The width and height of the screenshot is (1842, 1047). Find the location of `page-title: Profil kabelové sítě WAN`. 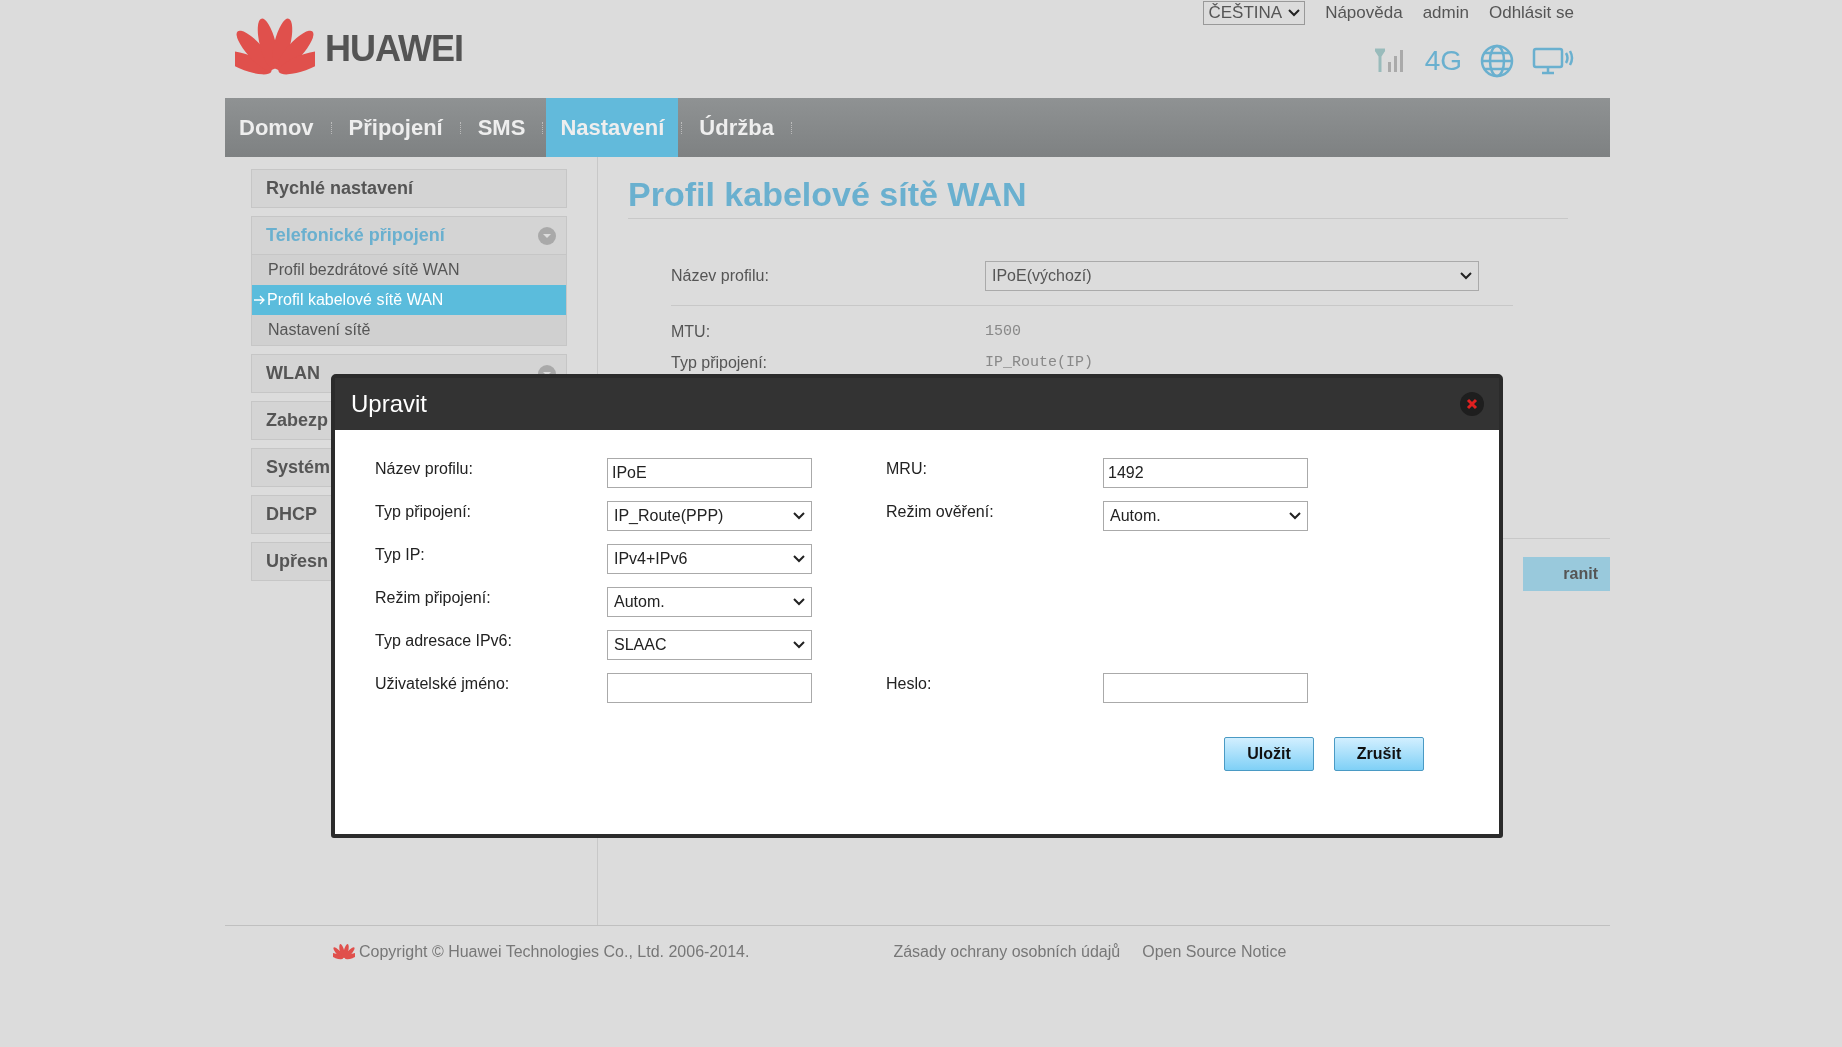

page-title: Profil kabelové sítě WAN is located at coordinates (1098, 197).